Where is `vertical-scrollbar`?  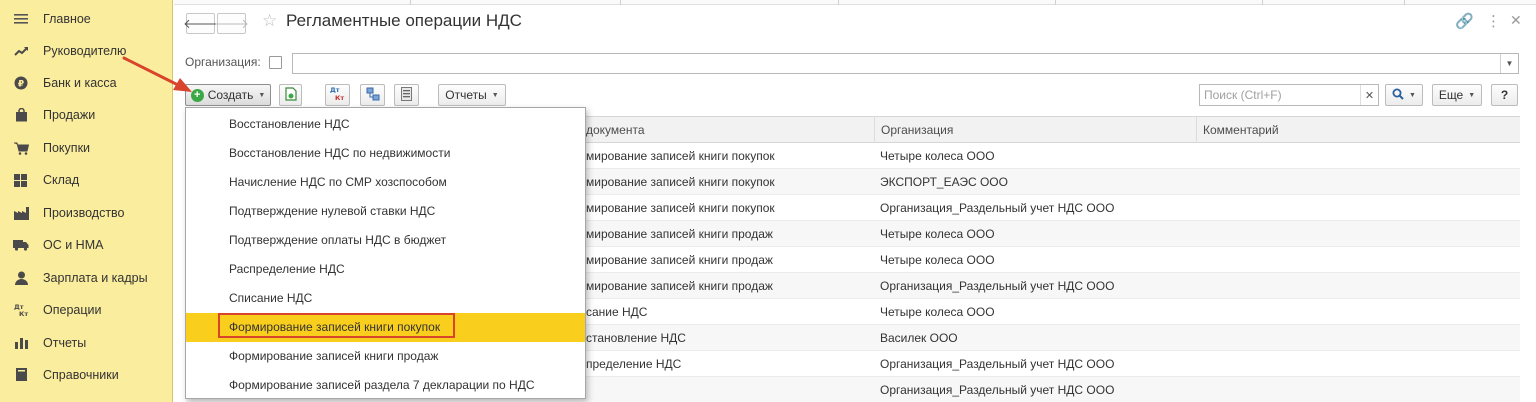 vertical-scrollbar is located at coordinates (1529, 243).